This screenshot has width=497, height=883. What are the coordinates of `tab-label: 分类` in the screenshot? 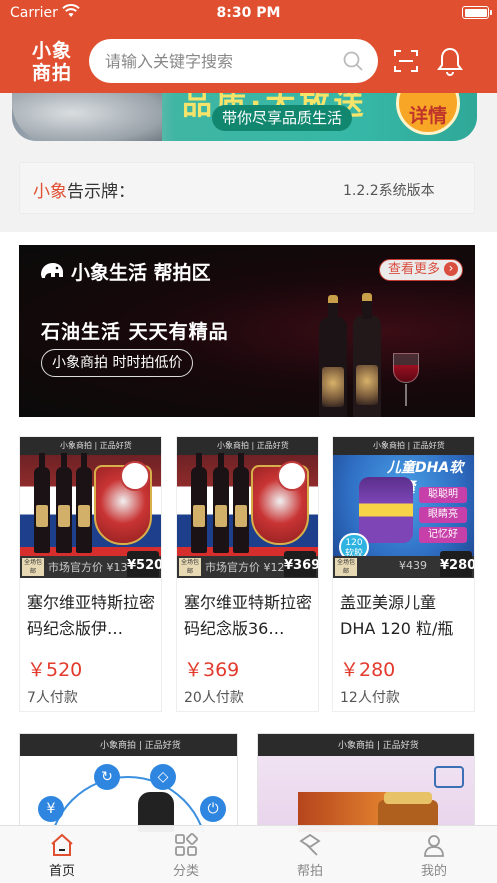 It's located at (185, 871).